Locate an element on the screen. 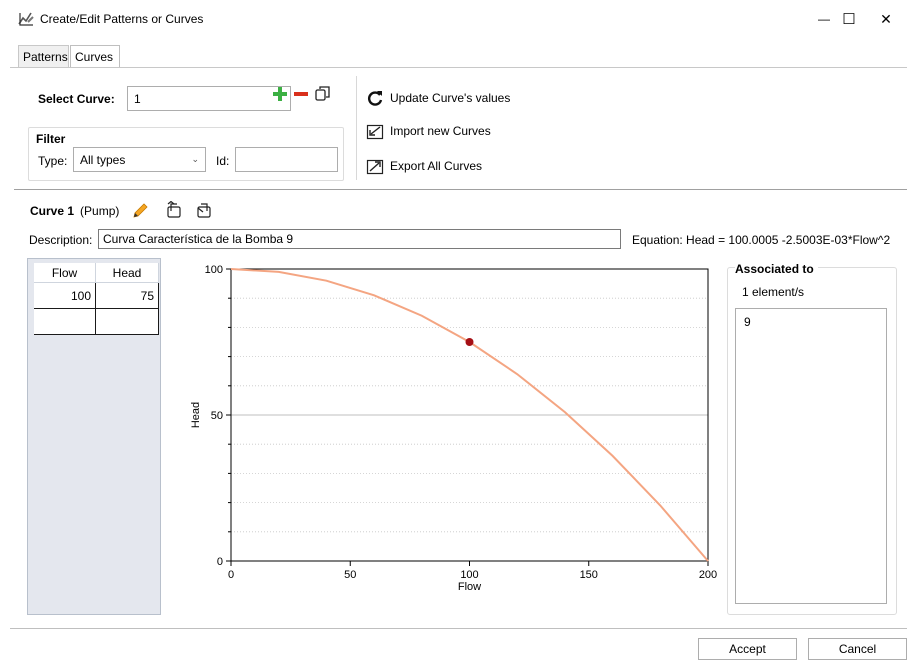 The height and width of the screenshot is (662, 907). tab-patterns: Patterns is located at coordinates (43, 56).